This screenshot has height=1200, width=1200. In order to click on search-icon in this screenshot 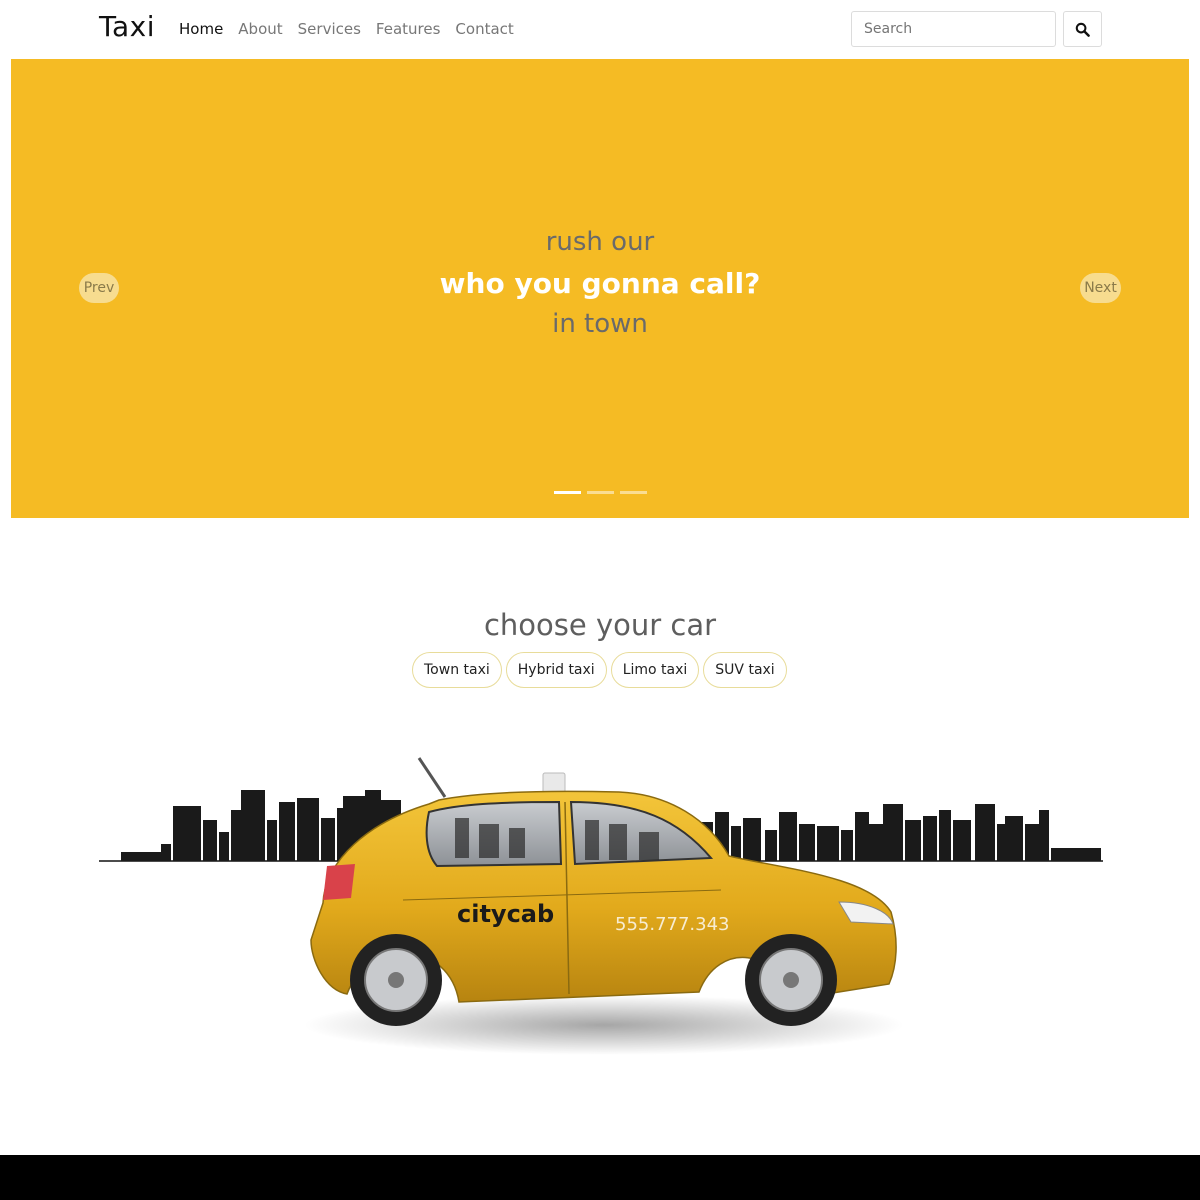, I will do `click(1082, 29)`.